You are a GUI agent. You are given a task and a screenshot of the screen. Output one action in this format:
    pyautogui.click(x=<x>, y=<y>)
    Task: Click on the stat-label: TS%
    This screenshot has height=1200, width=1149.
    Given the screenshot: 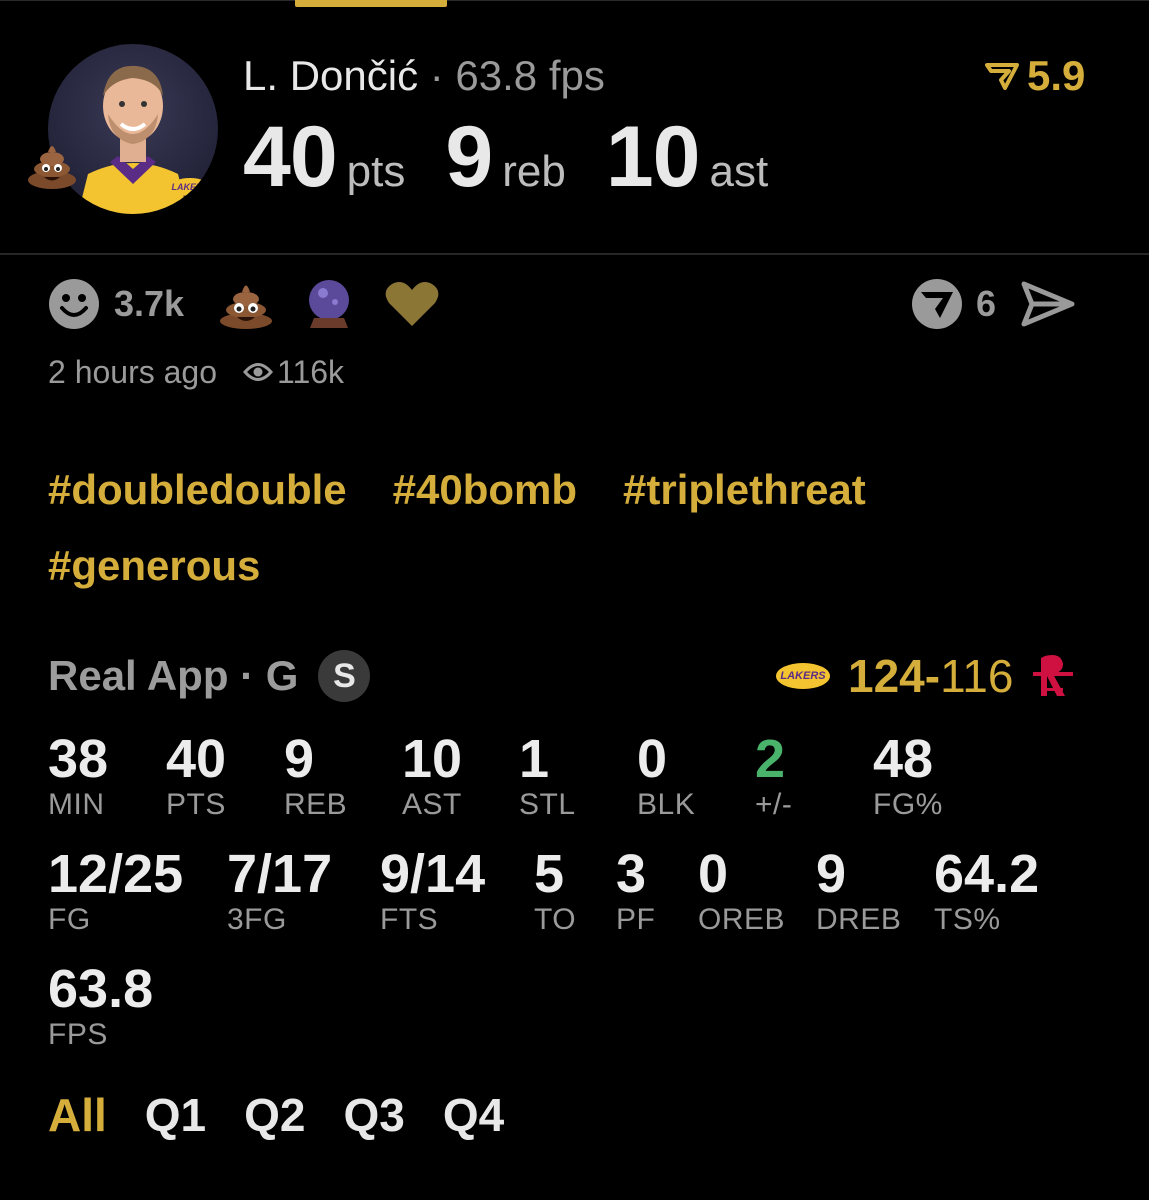 What is the action you would take?
    pyautogui.click(x=967, y=919)
    